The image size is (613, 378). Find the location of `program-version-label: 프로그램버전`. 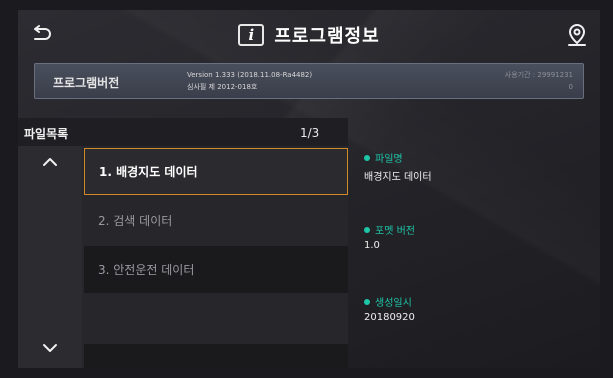

program-version-label: 프로그램버전 is located at coordinates (86, 83).